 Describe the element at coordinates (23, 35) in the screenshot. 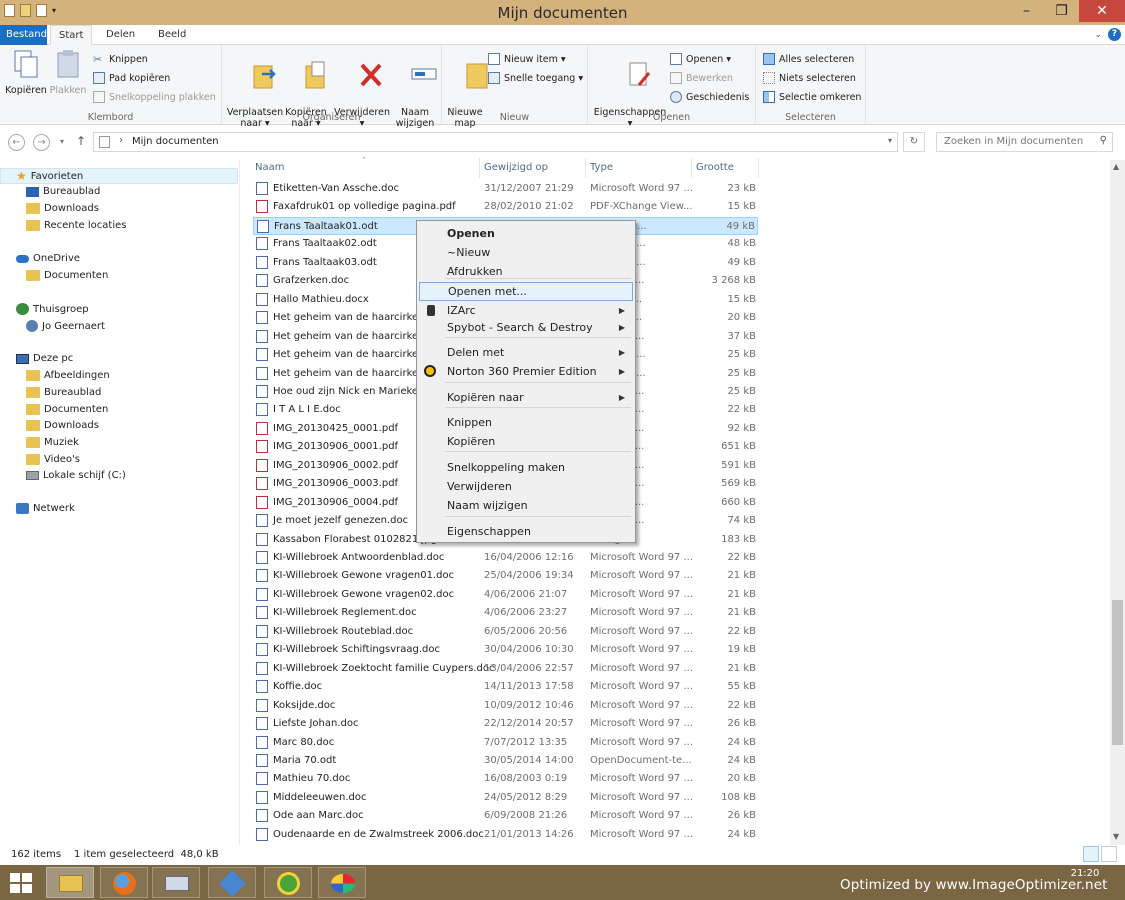

I see `tab-bestand: Bestand` at that location.